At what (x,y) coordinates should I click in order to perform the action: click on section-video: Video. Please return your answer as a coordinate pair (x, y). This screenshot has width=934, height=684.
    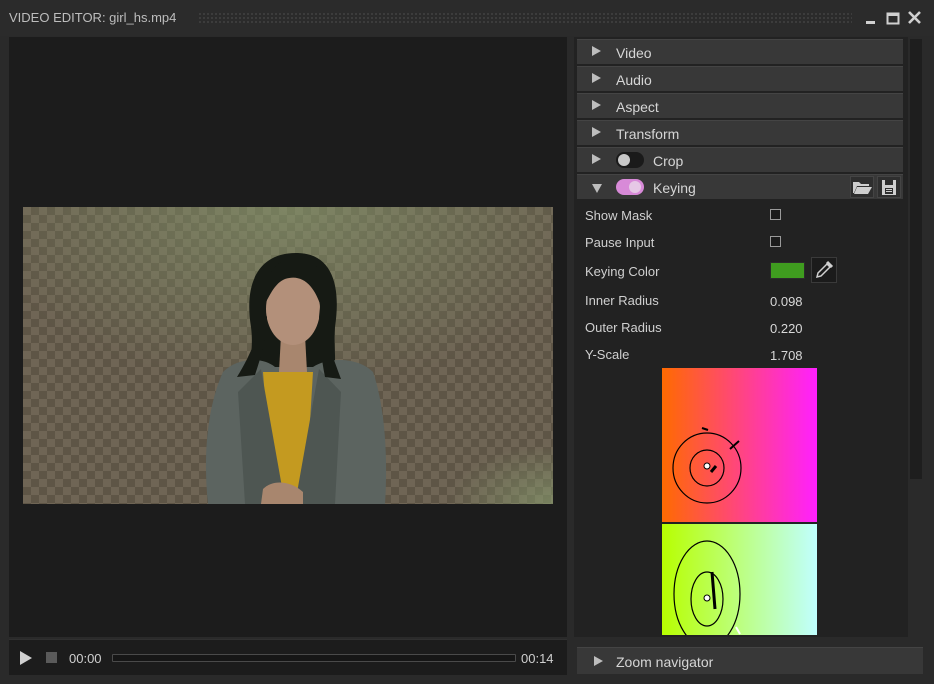
    Looking at the image, I should click on (740, 51).